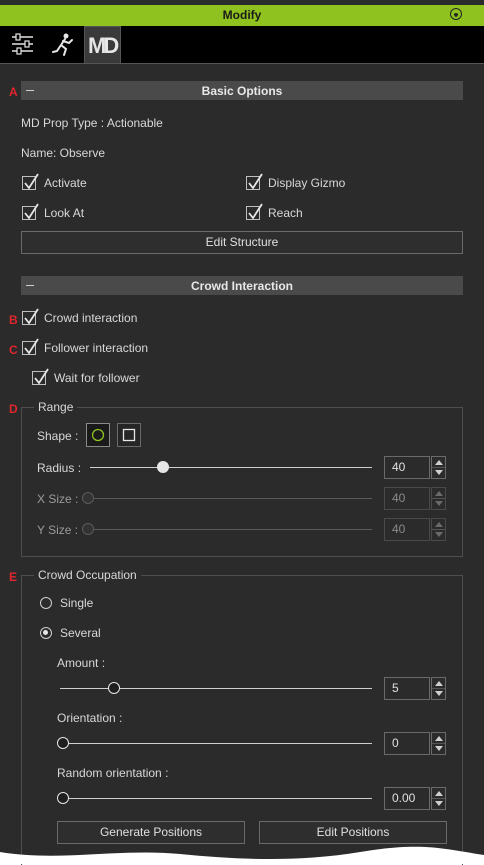 The height and width of the screenshot is (865, 484). I want to click on amount-slider-thumb, so click(114, 688).